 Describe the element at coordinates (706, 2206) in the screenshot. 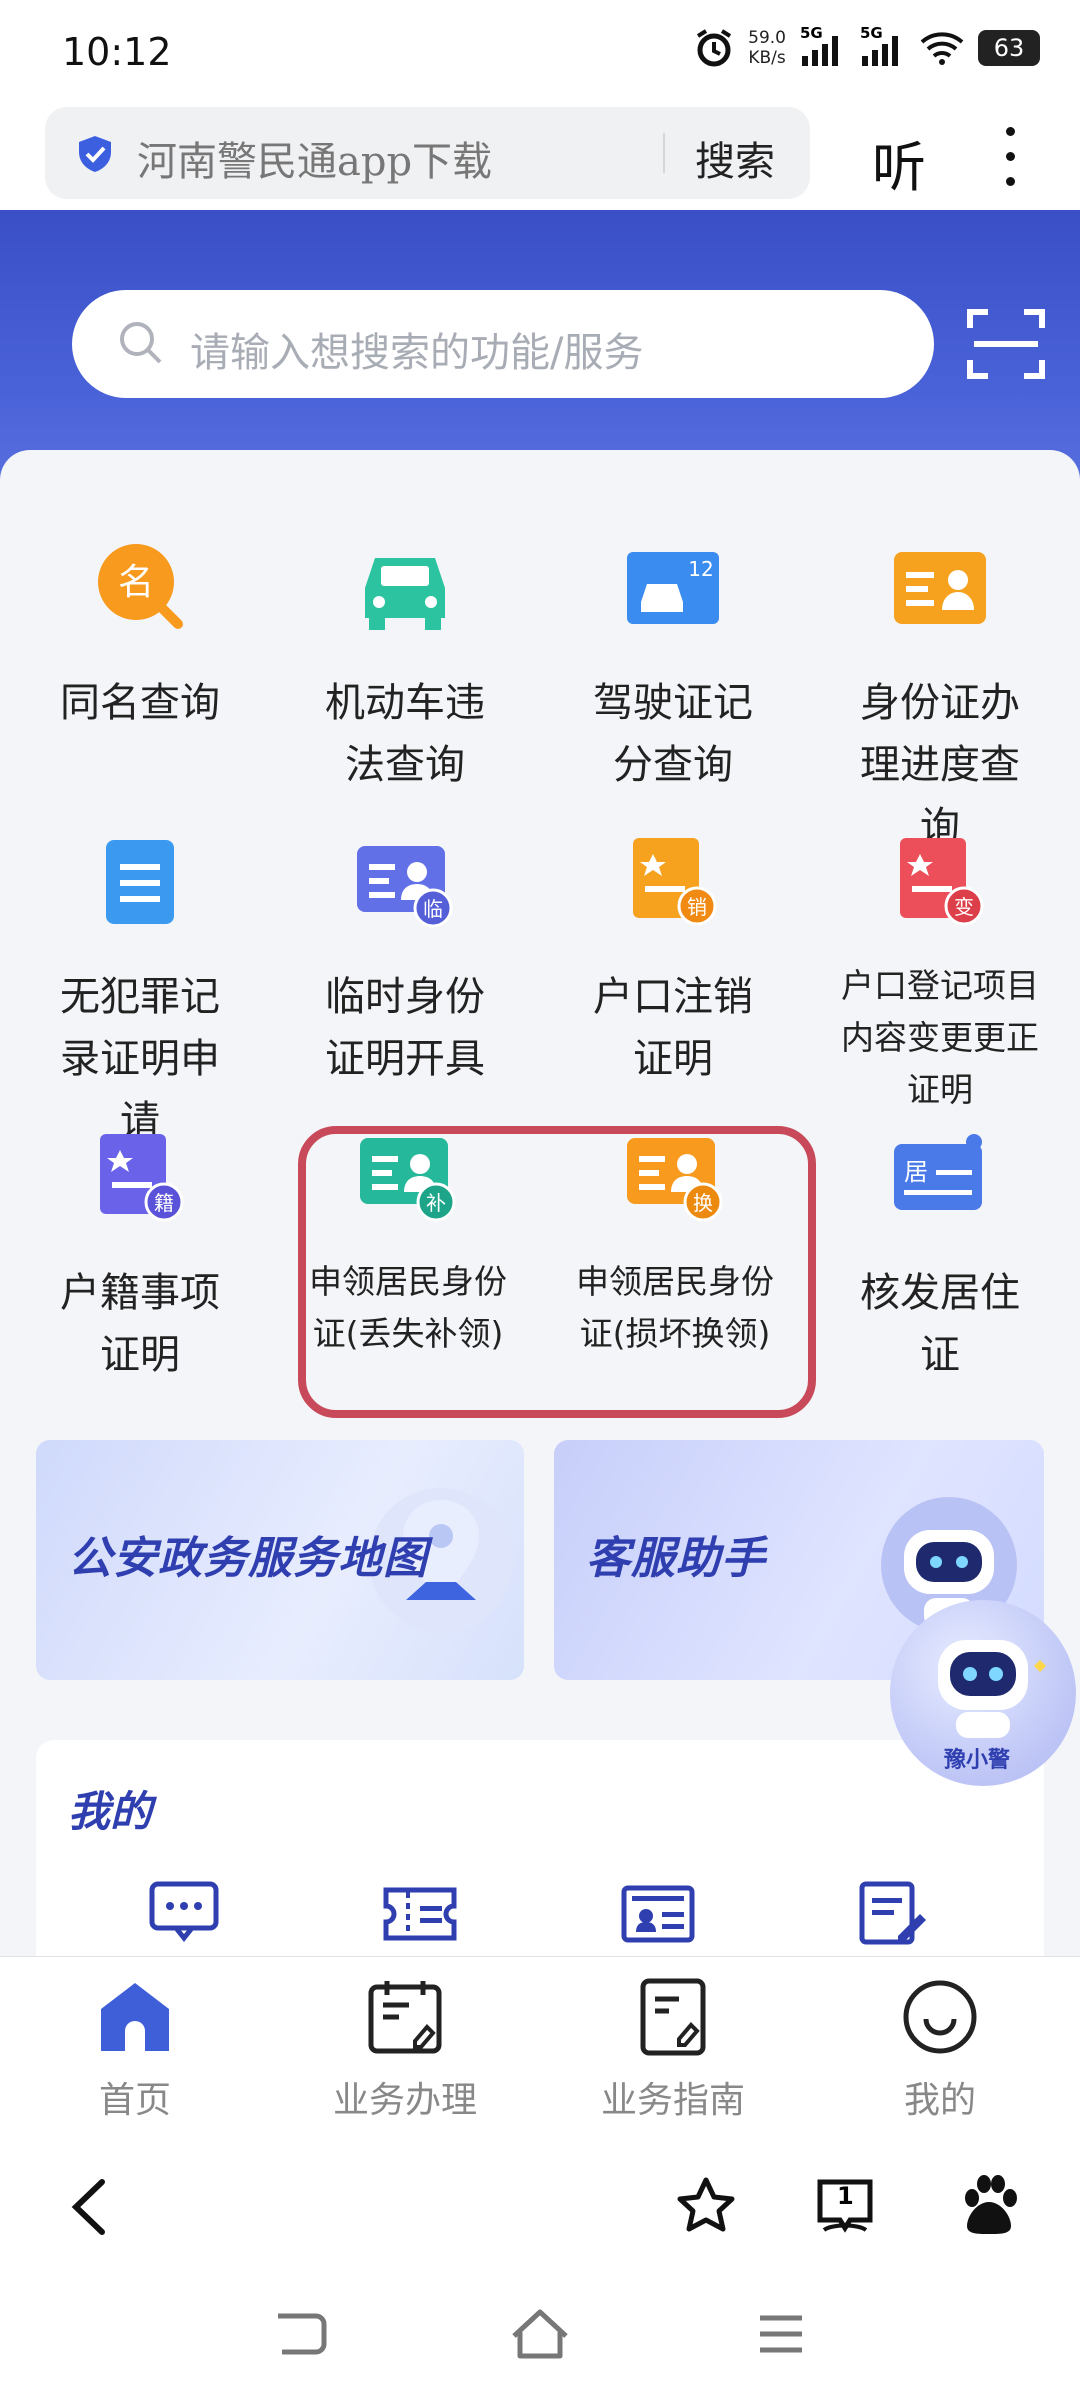

I see `star-icon` at that location.